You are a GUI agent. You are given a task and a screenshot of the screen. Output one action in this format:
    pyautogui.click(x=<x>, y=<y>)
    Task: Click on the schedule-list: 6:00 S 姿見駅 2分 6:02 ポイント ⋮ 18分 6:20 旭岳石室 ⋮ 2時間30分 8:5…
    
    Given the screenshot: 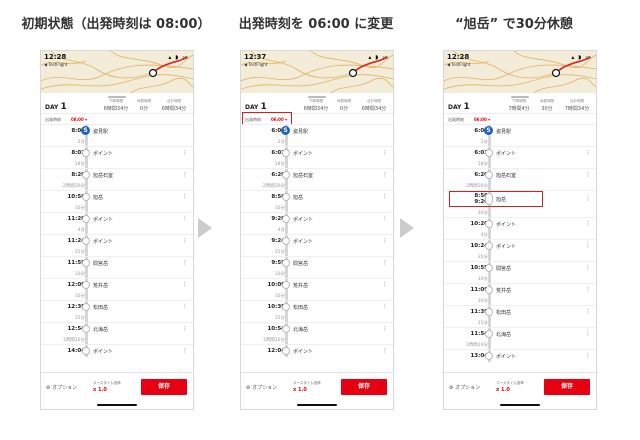 What is the action you would take?
    pyautogui.click(x=520, y=243)
    